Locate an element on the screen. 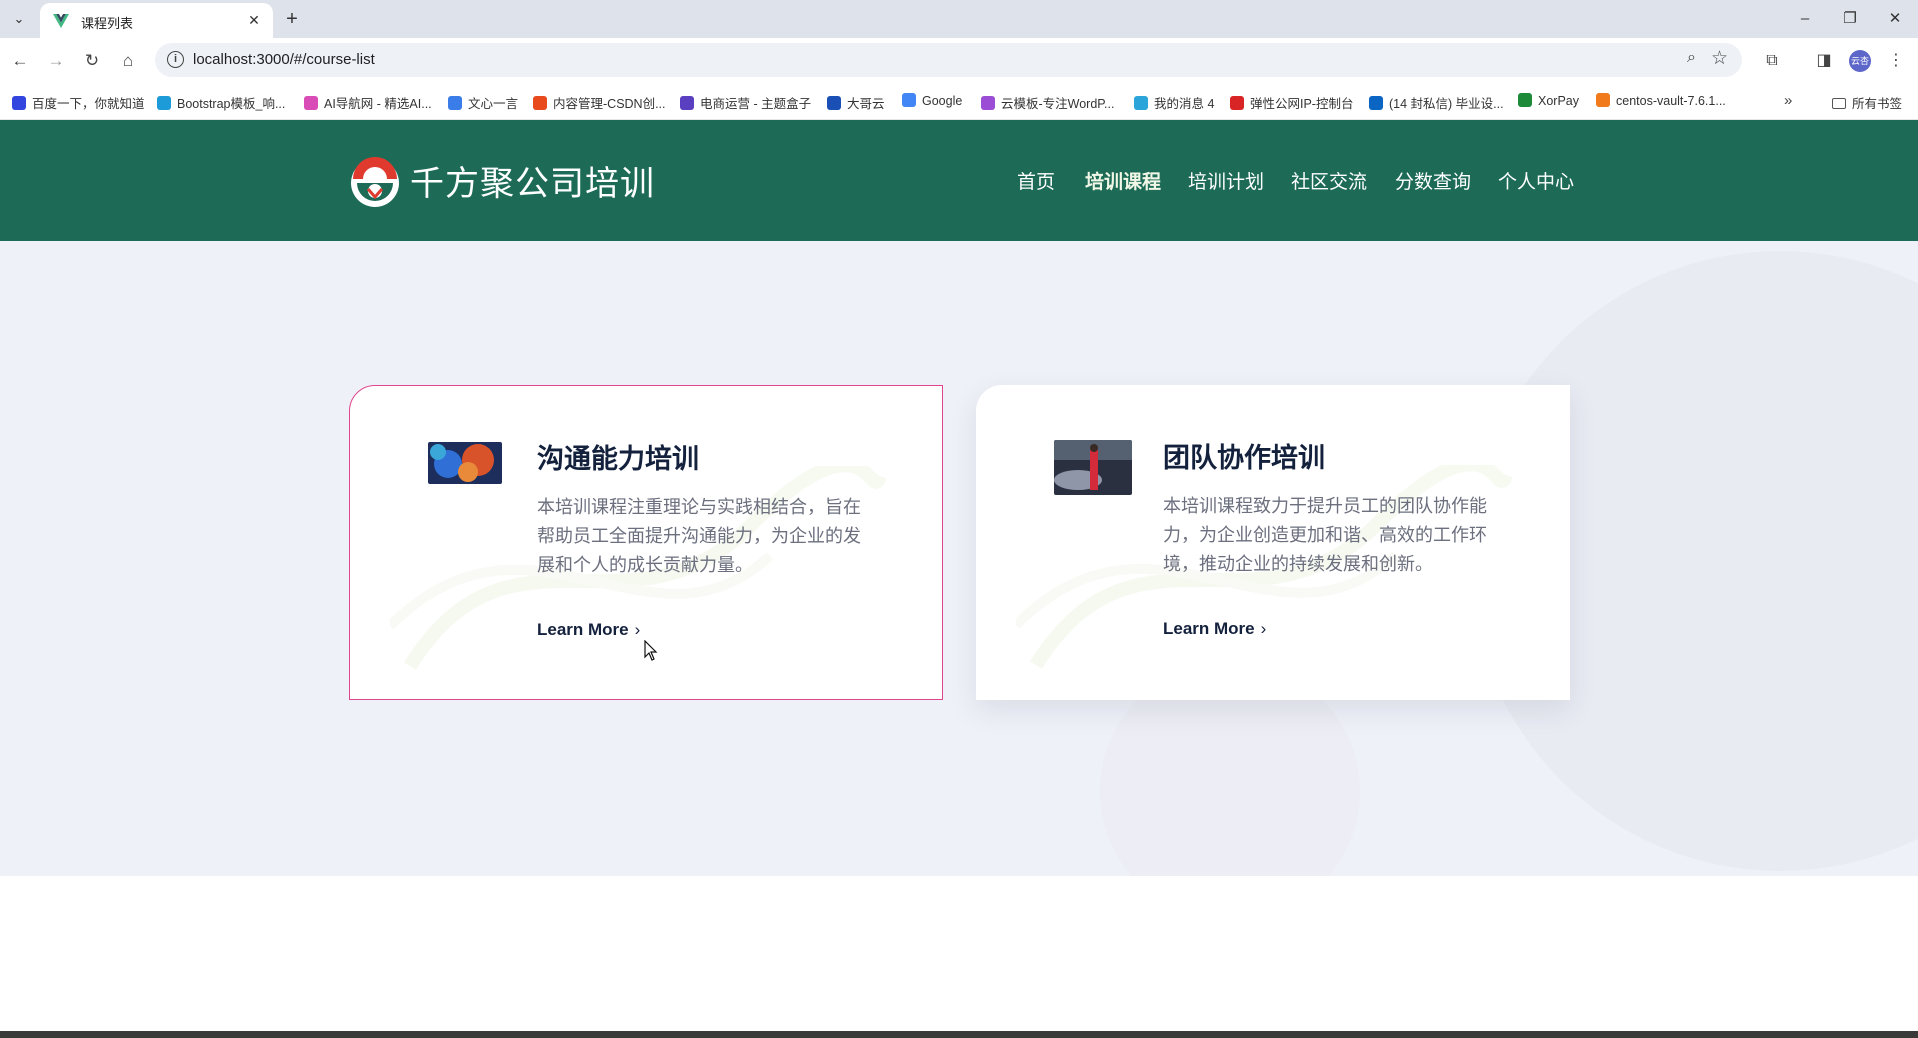 This screenshot has height=1038, width=1918. restore-icon: ❐ is located at coordinates (1850, 19).